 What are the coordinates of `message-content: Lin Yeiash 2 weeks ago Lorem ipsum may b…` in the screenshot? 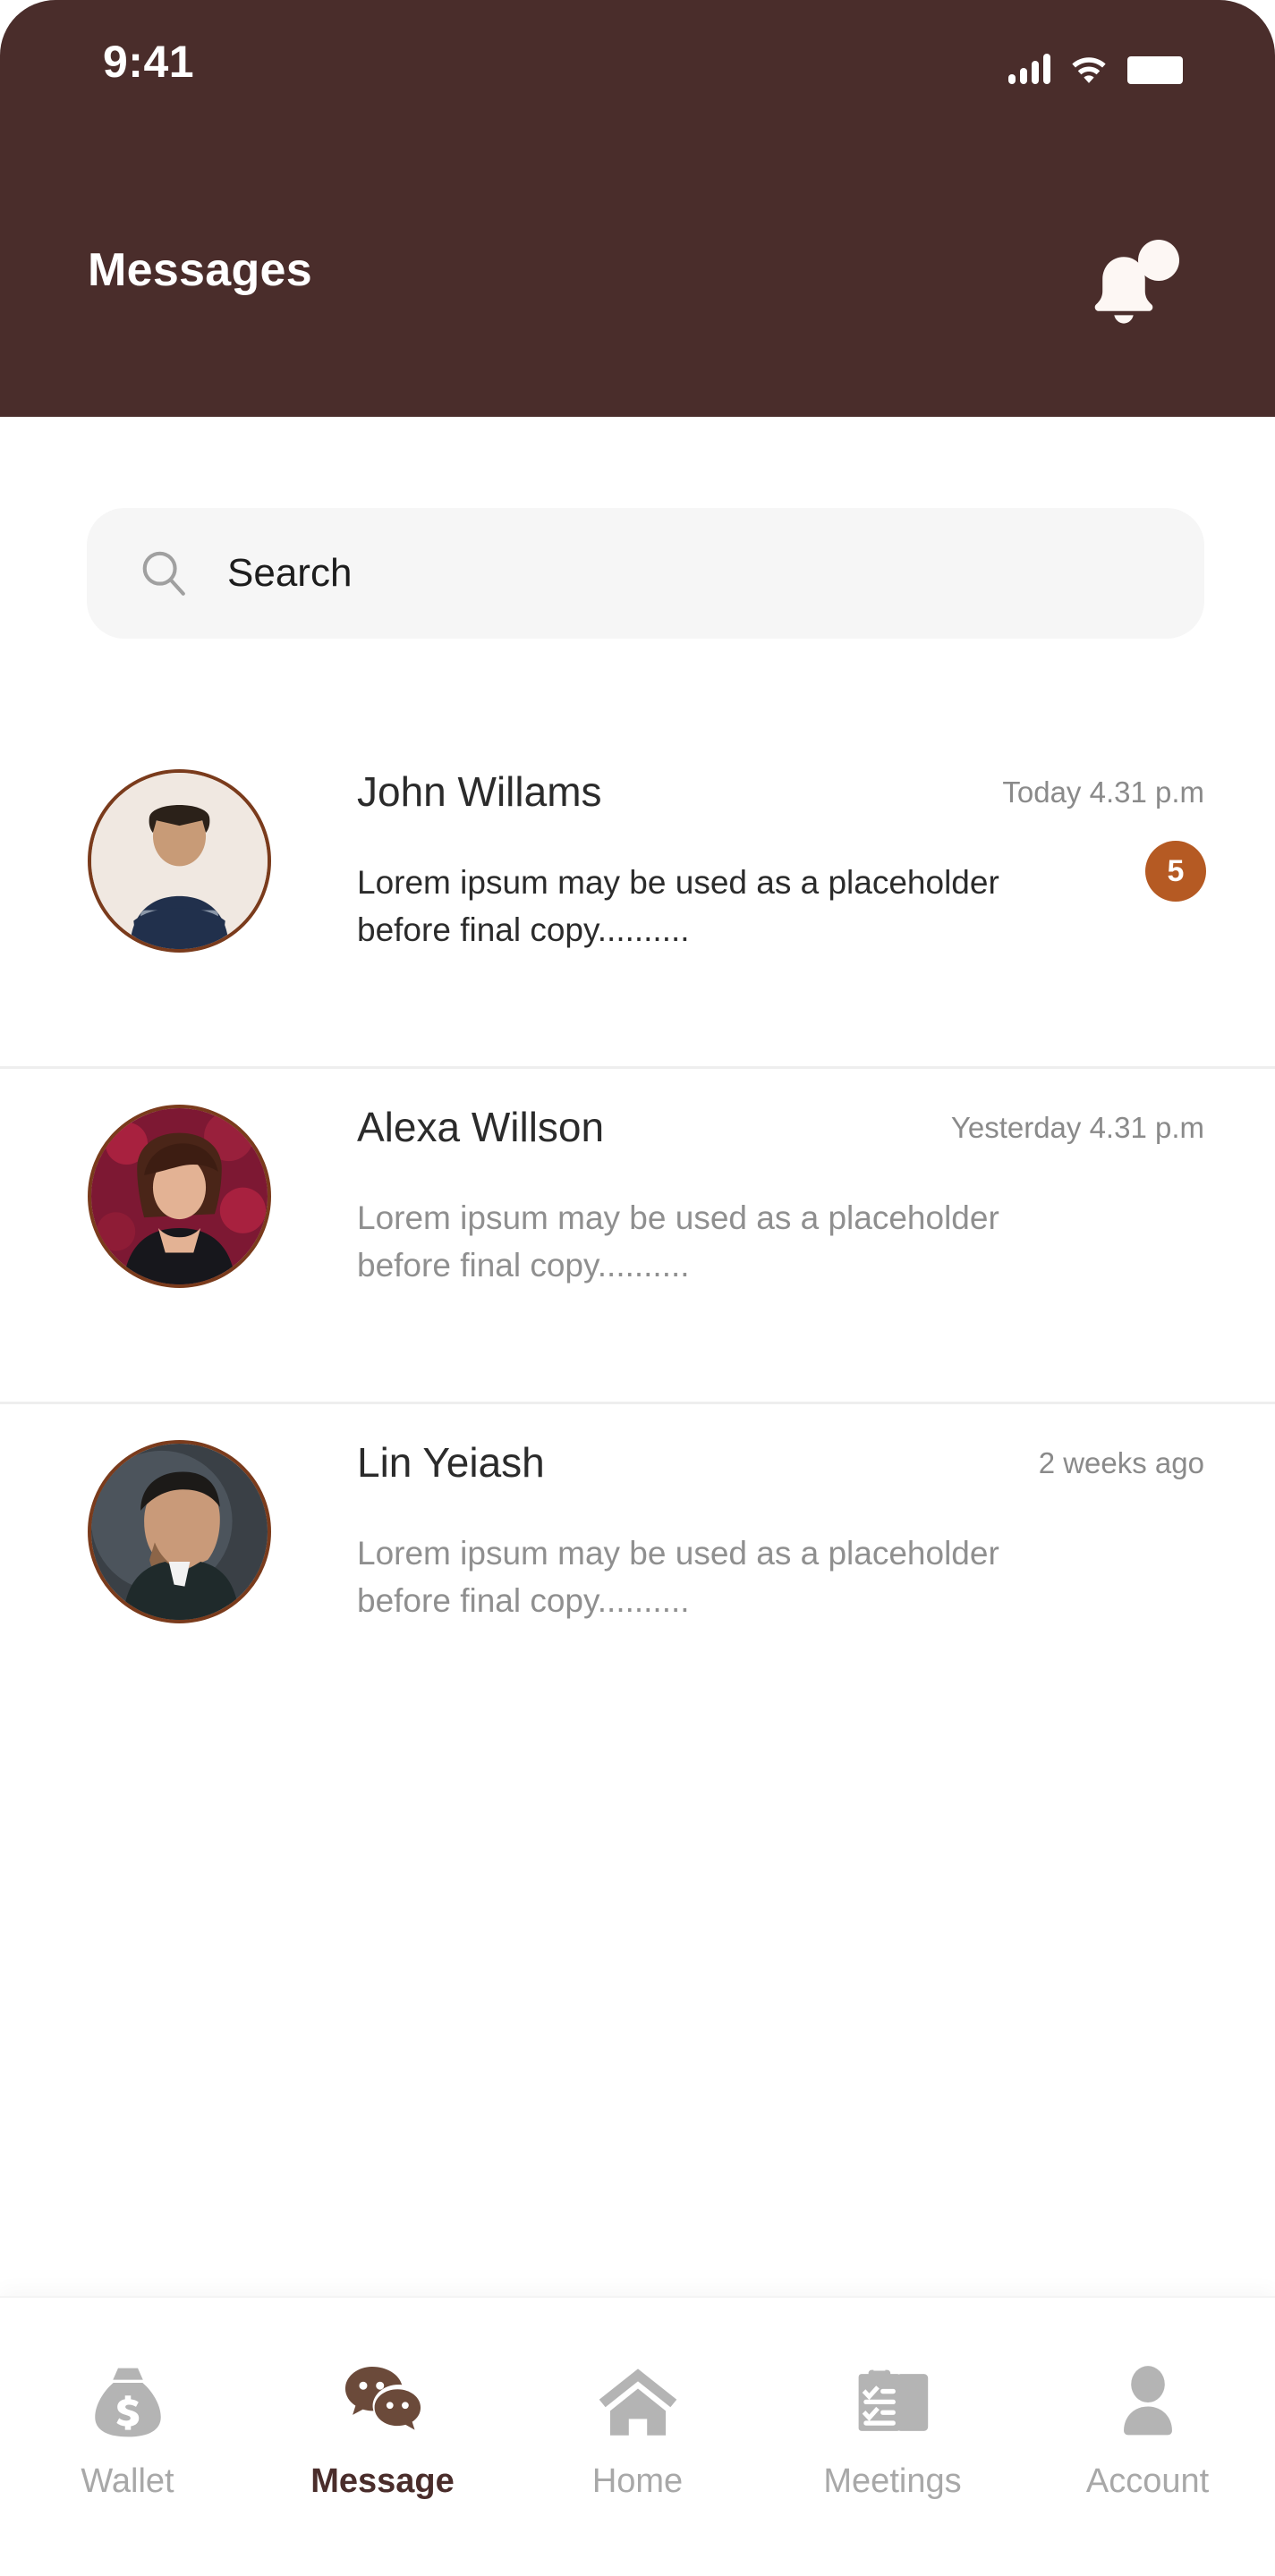 It's located at (816, 1528).